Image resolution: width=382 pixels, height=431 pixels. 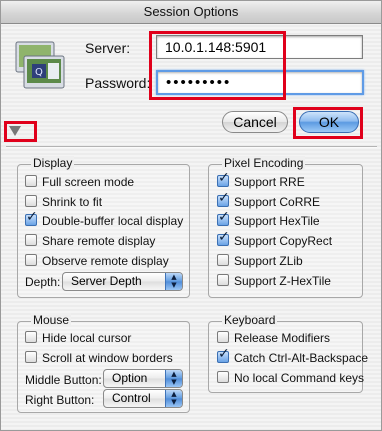 What do you see at coordinates (255, 122) in the screenshot?
I see `cancel-button: Cancel` at bounding box center [255, 122].